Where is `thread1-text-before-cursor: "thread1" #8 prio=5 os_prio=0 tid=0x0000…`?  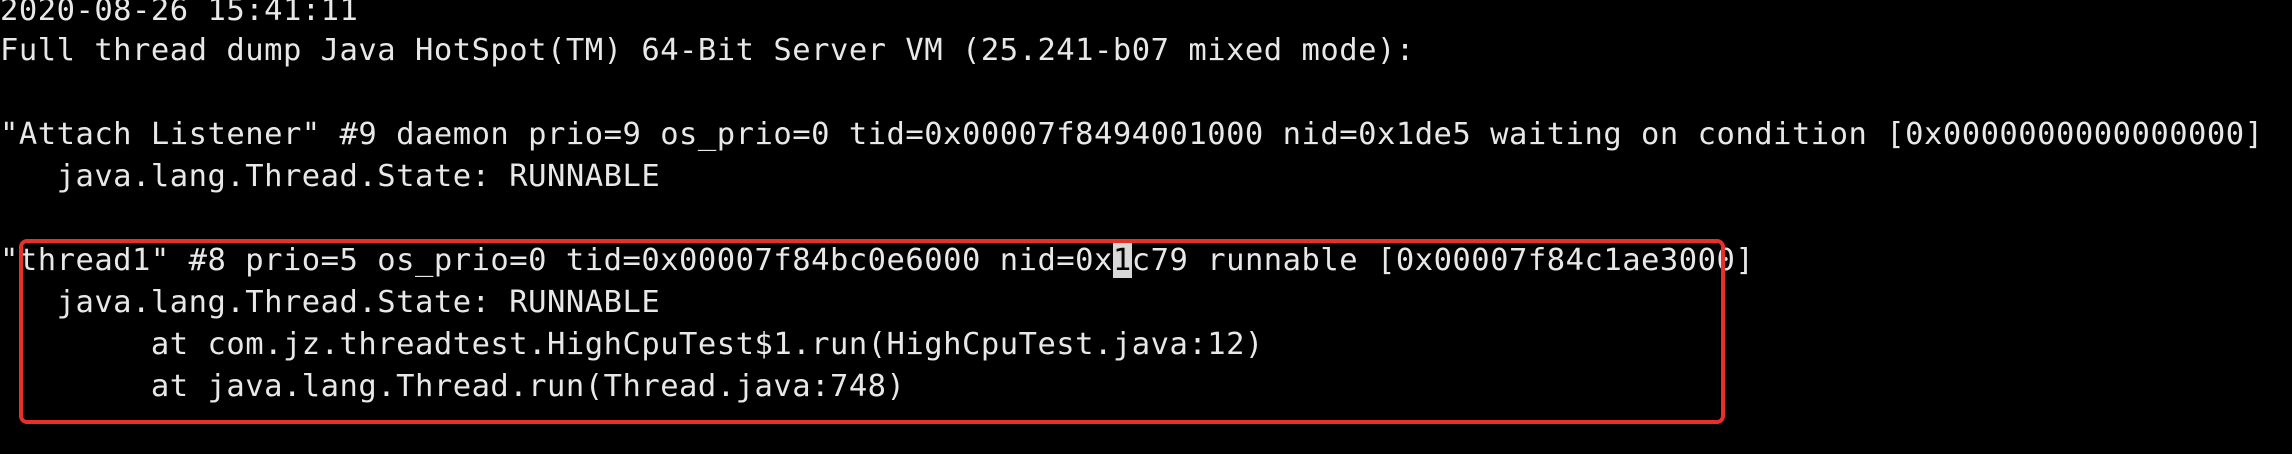
thread1-text-before-cursor: "thread1" #8 prio=5 os_prio=0 tid=0x0000… is located at coordinates (556, 260).